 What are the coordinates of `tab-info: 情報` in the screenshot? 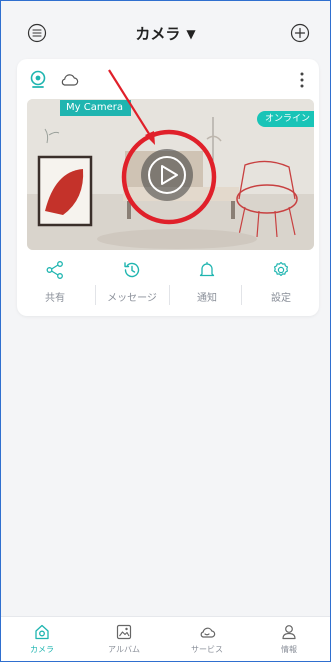 It's located at (289, 639).